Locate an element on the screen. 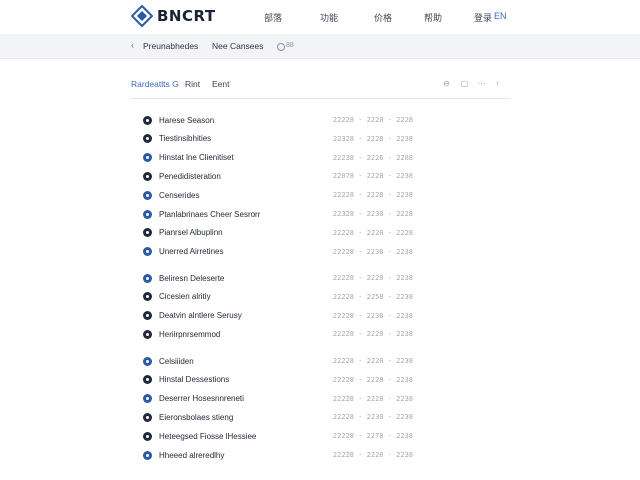 The width and height of the screenshot is (640, 480). list-item: Hheeed alreredlhy 22228 - 2220 - 2238 is located at coordinates (278, 455).